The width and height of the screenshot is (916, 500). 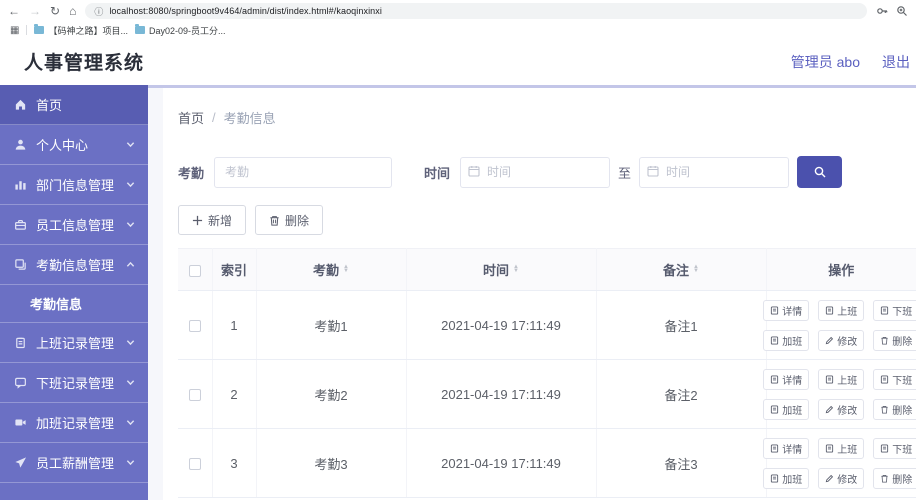 What do you see at coordinates (20, 145) in the screenshot?
I see `user-icon` at bounding box center [20, 145].